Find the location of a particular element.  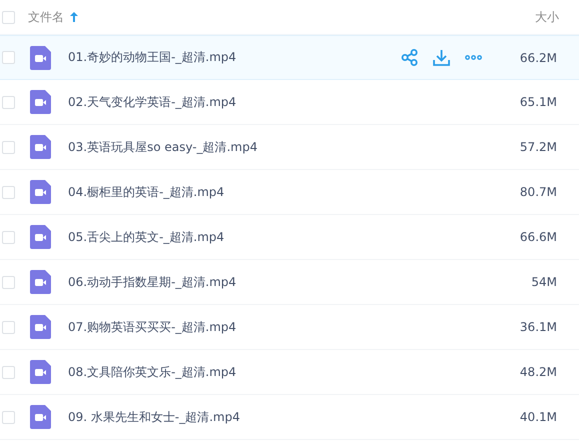

size-column-header: 大小 is located at coordinates (547, 17).